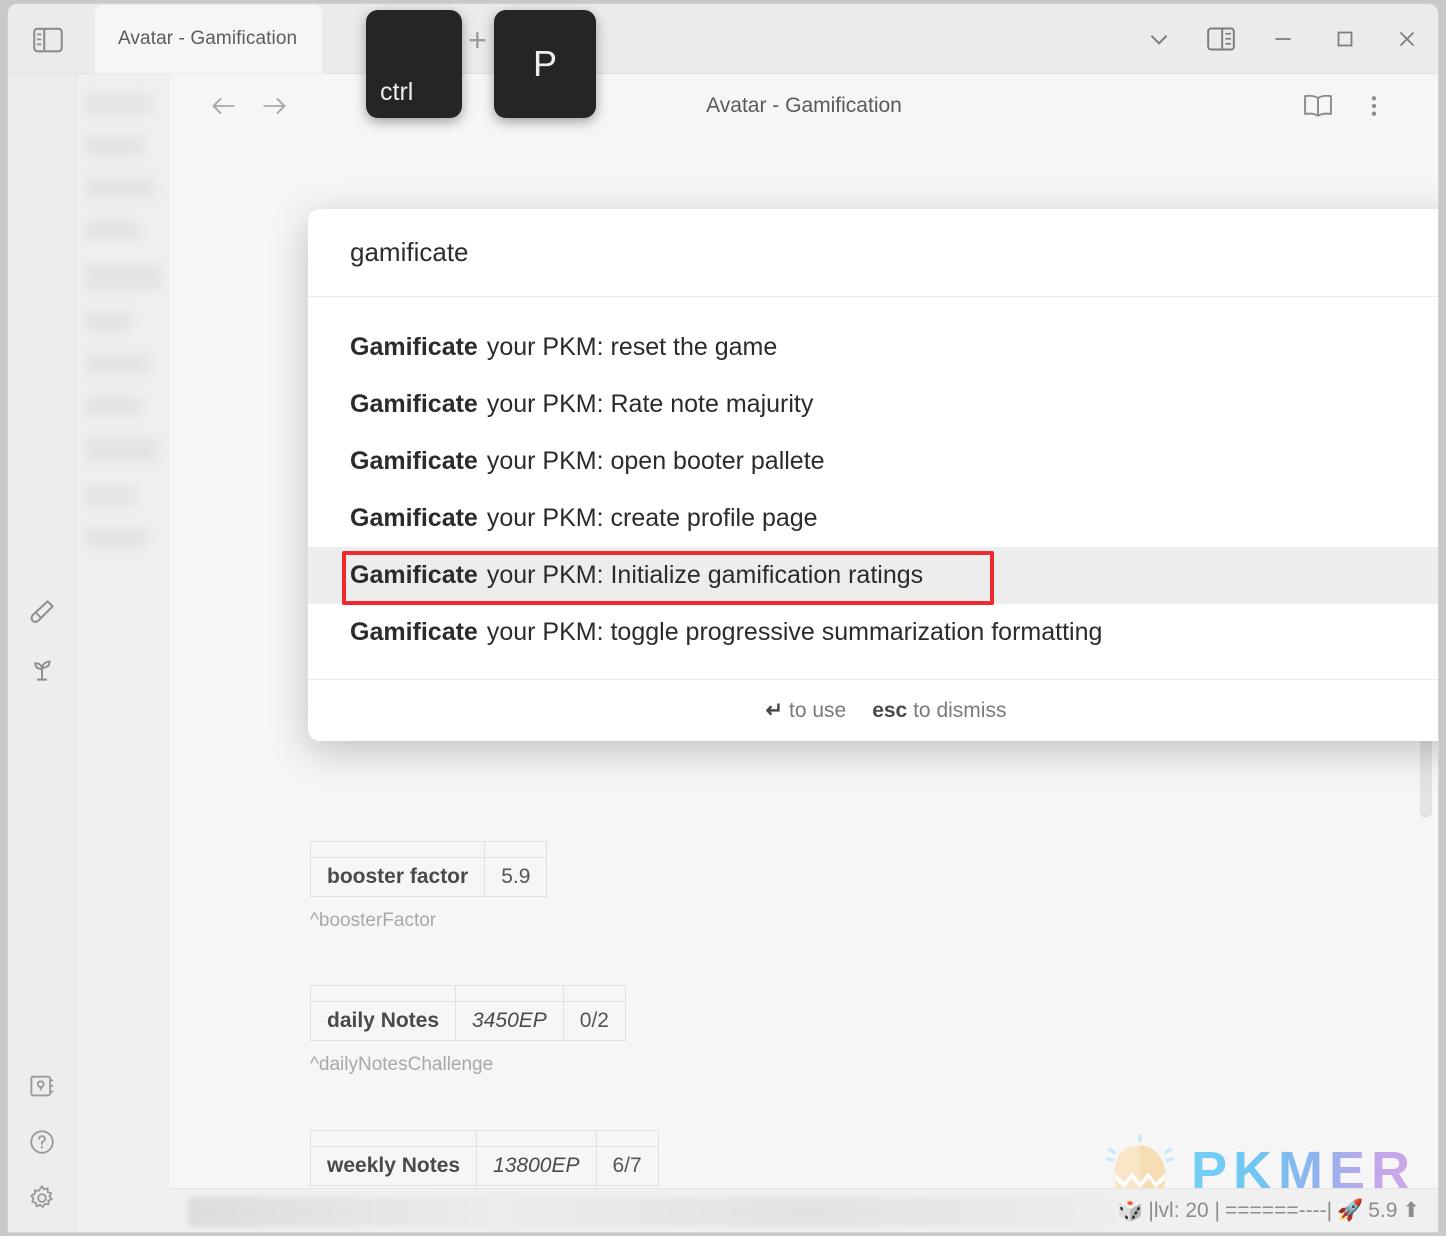 The width and height of the screenshot is (1446, 1236). I want to click on esc-key-glyph: esc, so click(890, 710).